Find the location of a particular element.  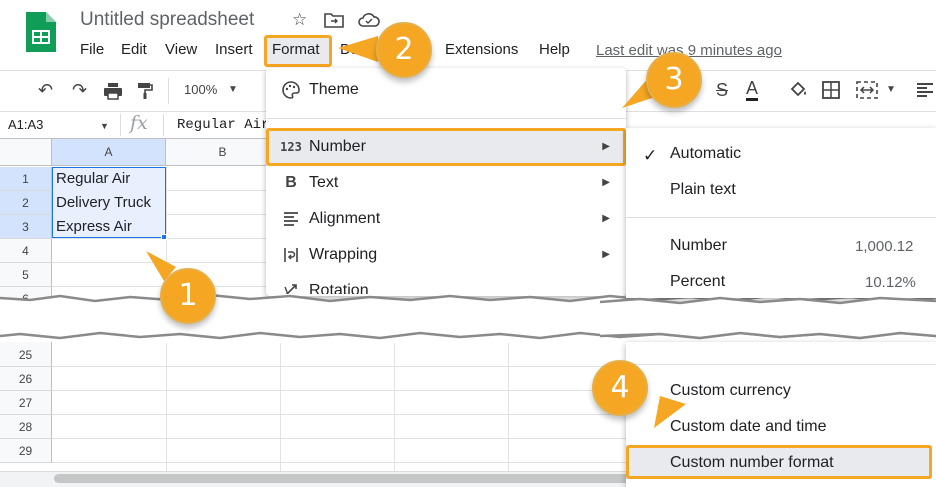

format-menu-item-text: B Text ▶ is located at coordinates (446, 183).